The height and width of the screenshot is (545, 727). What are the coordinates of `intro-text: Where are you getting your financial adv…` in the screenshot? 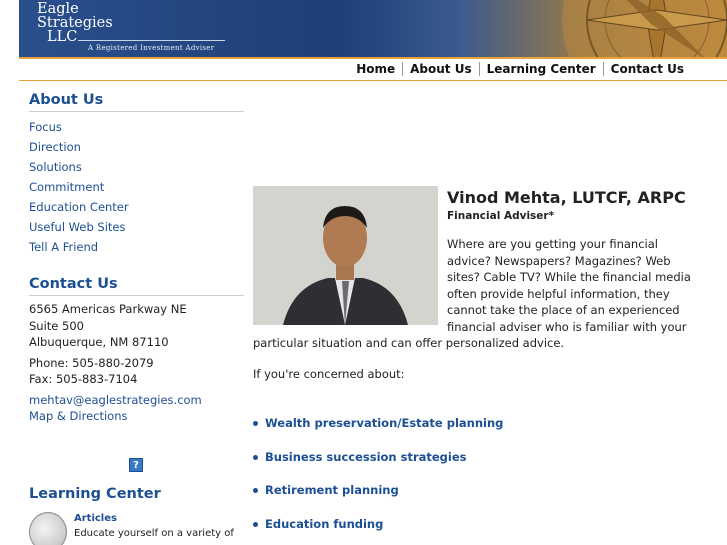 It's located at (473, 294).